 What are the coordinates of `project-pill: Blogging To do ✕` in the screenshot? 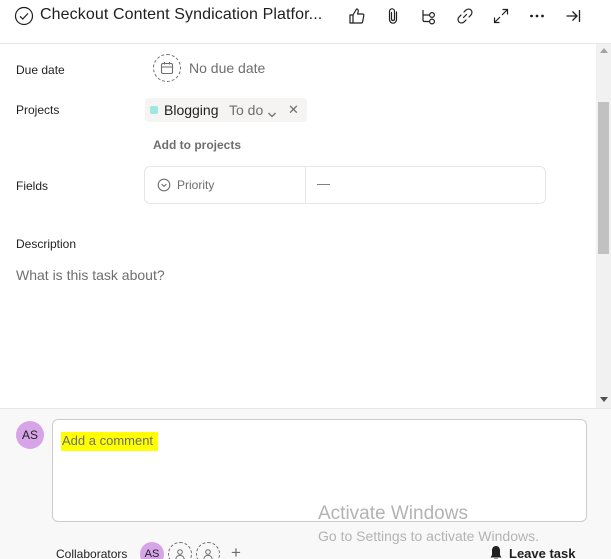 It's located at (226, 110).